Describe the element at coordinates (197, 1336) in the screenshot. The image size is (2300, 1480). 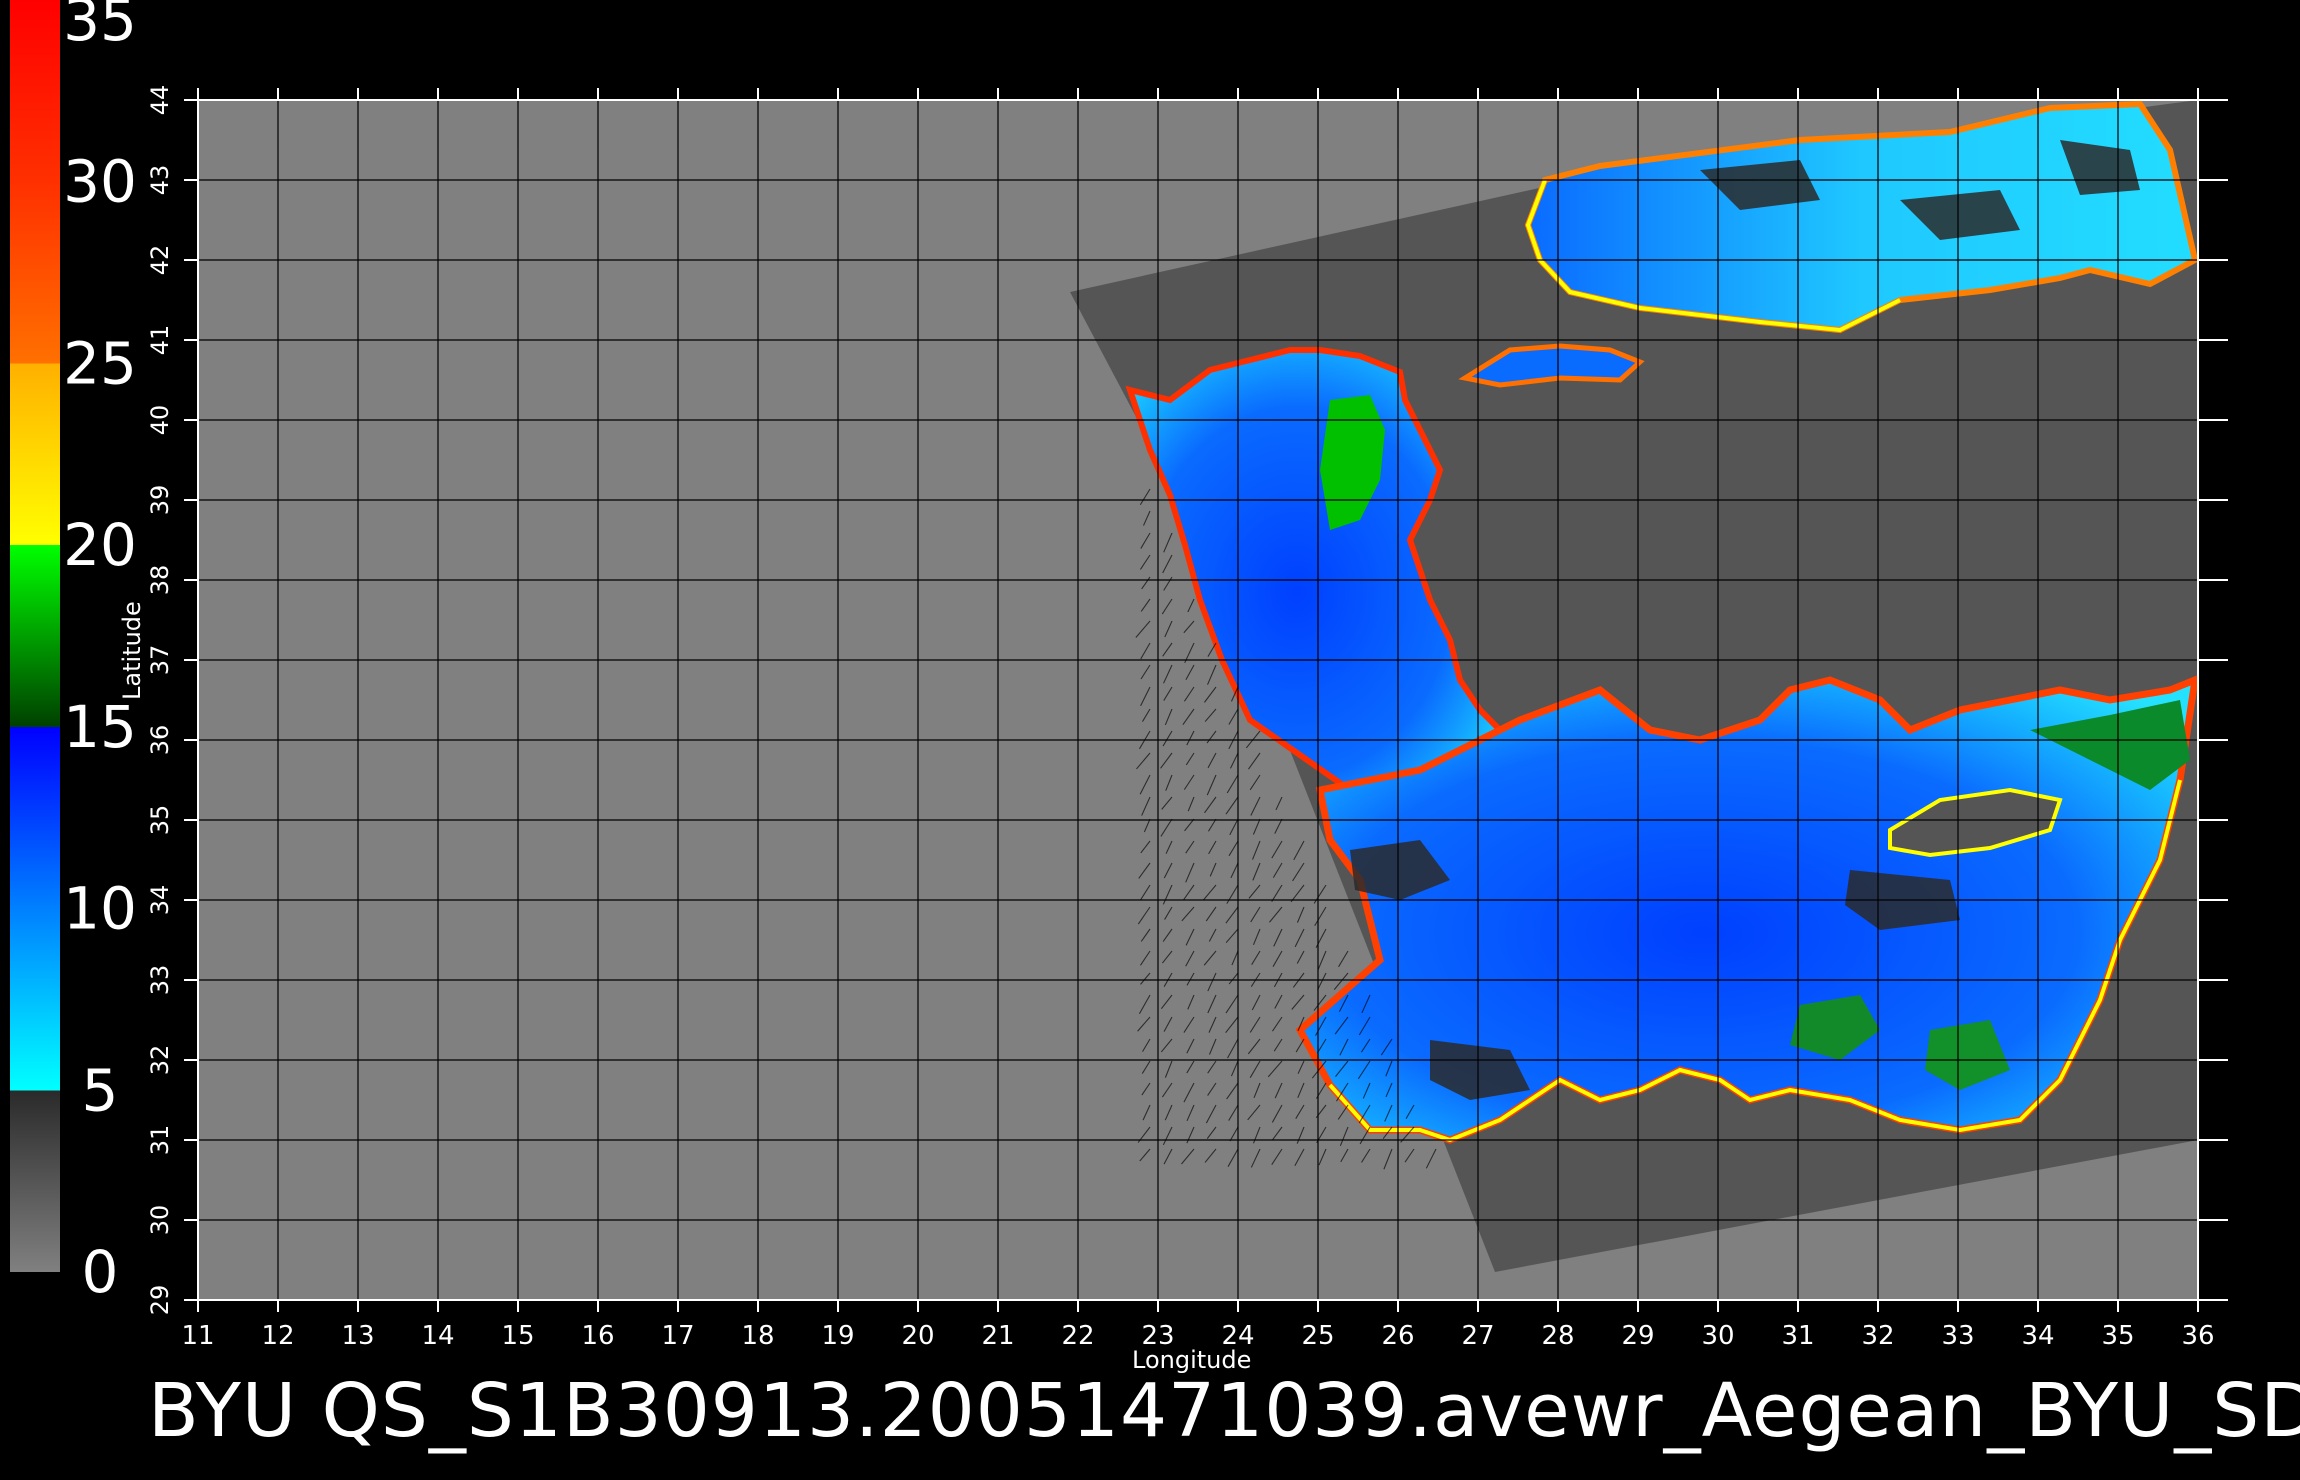
I see `lon-tick-label: 11` at that location.